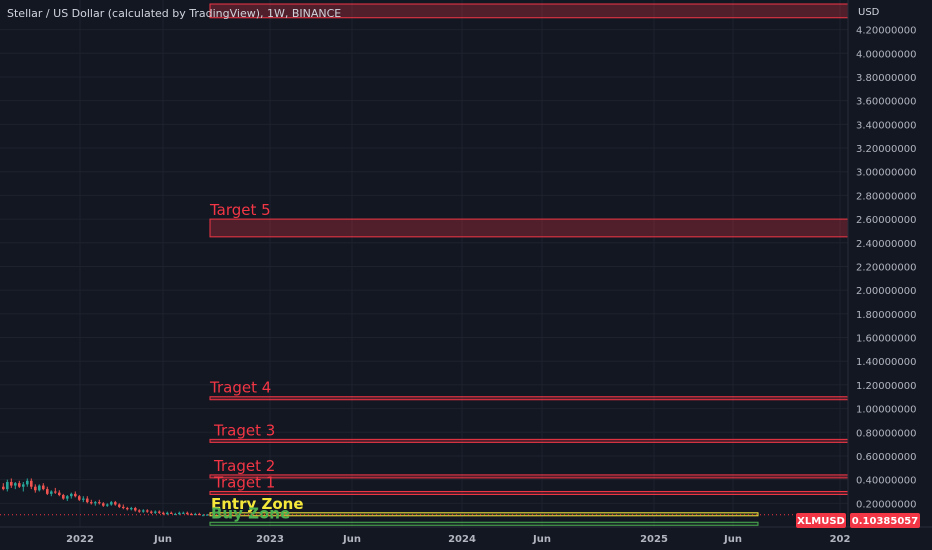  What do you see at coordinates (244, 430) in the screenshot?
I see `zone-label: Traget 3` at bounding box center [244, 430].